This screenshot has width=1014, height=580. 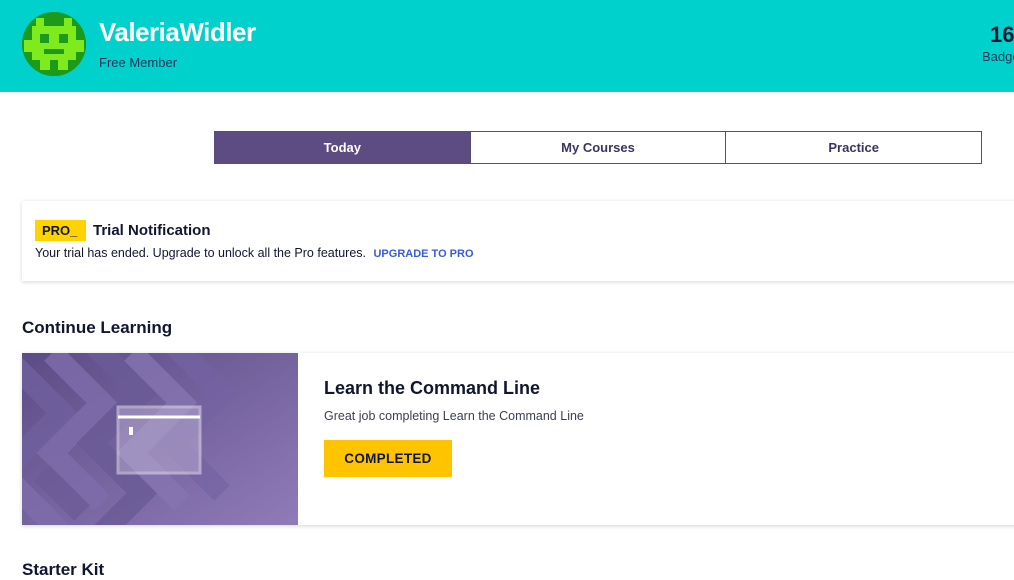 I want to click on avatar, so click(x=54, y=44).